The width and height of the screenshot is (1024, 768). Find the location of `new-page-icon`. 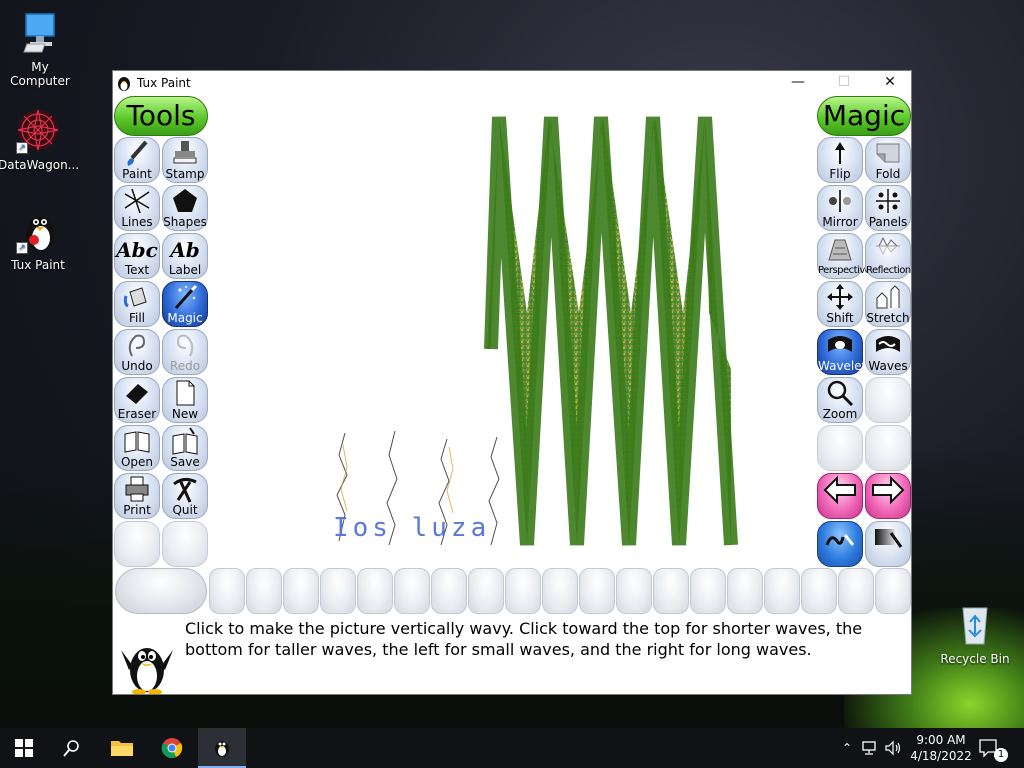

new-page-icon is located at coordinates (185, 393).